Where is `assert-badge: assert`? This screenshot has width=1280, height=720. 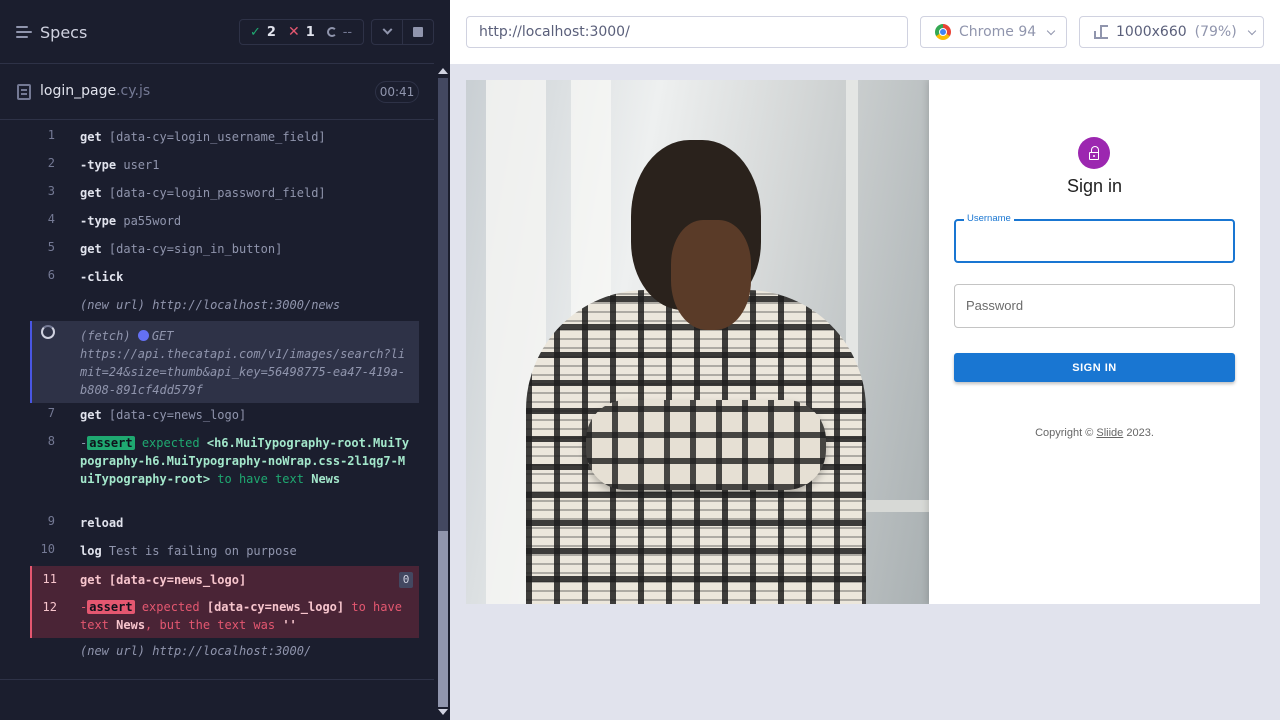 assert-badge: assert is located at coordinates (111, 443).